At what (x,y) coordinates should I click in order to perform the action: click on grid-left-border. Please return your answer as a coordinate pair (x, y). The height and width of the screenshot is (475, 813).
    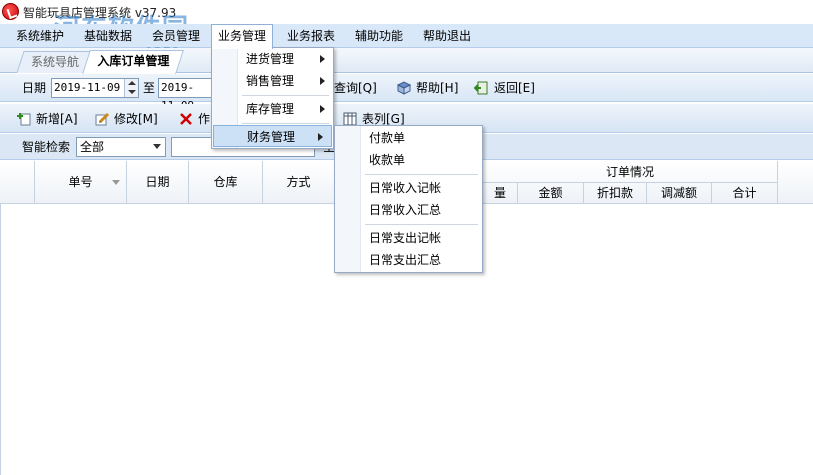
    Looking at the image, I should click on (0, 339).